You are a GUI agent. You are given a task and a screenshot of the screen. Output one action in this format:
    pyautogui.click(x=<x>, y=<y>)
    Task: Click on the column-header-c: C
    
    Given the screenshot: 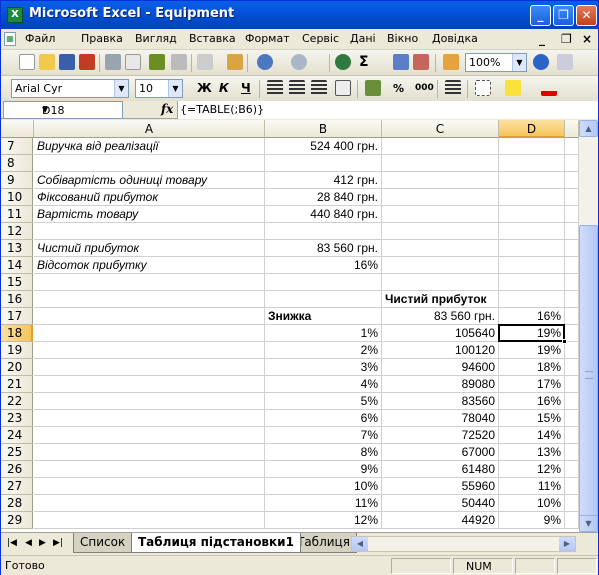 What is the action you would take?
    pyautogui.click(x=440, y=129)
    